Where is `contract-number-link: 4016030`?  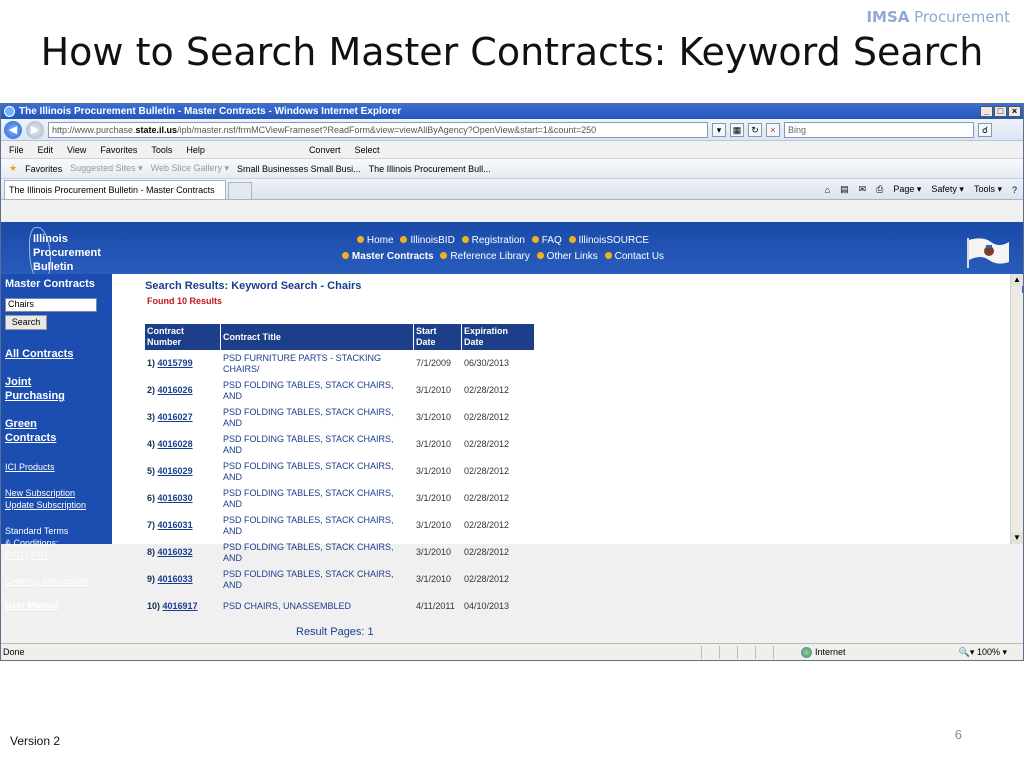 contract-number-link: 4016030 is located at coordinates (175, 498).